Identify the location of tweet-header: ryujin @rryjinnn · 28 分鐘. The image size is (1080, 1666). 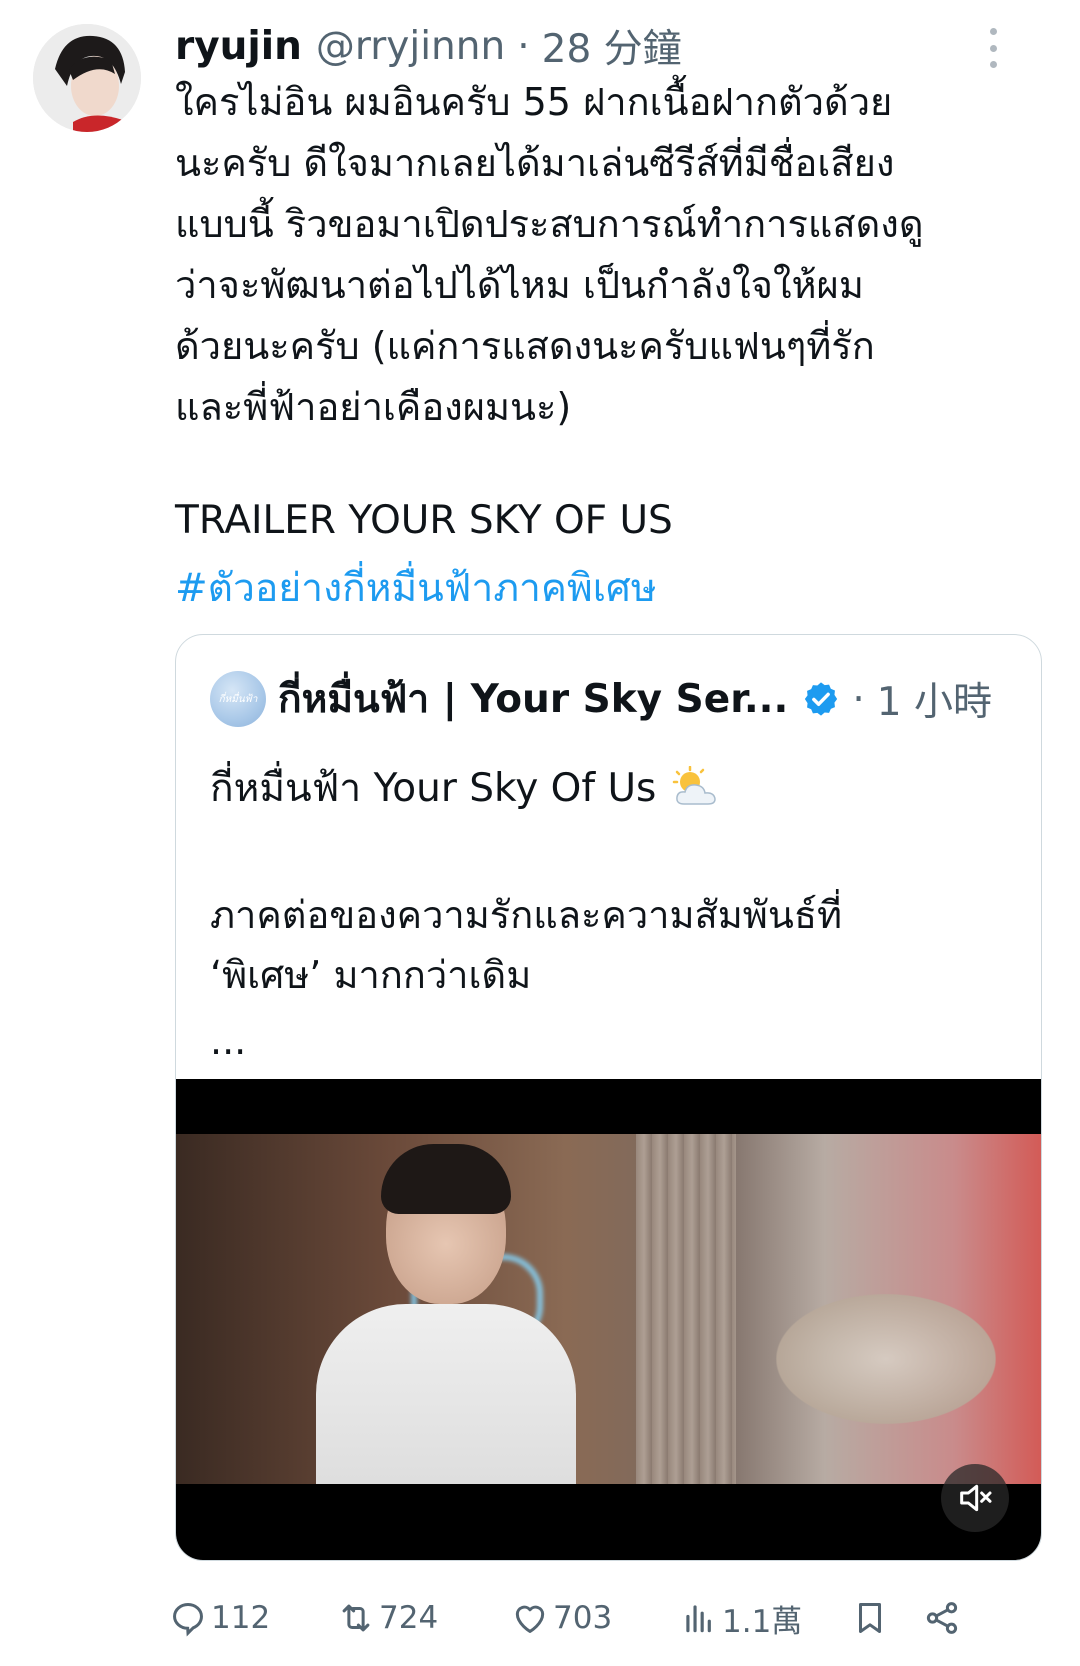
(428, 46).